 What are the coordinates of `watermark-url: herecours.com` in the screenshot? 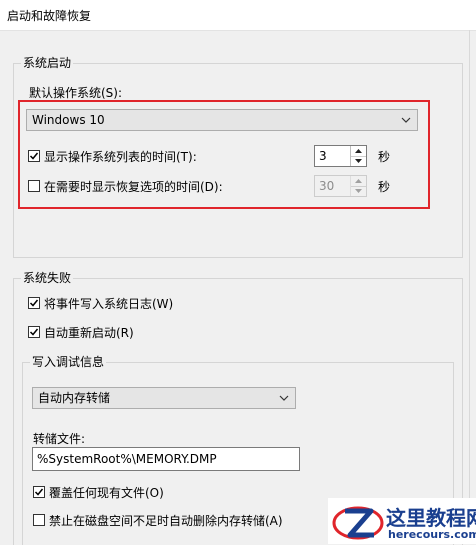 It's located at (432, 534).